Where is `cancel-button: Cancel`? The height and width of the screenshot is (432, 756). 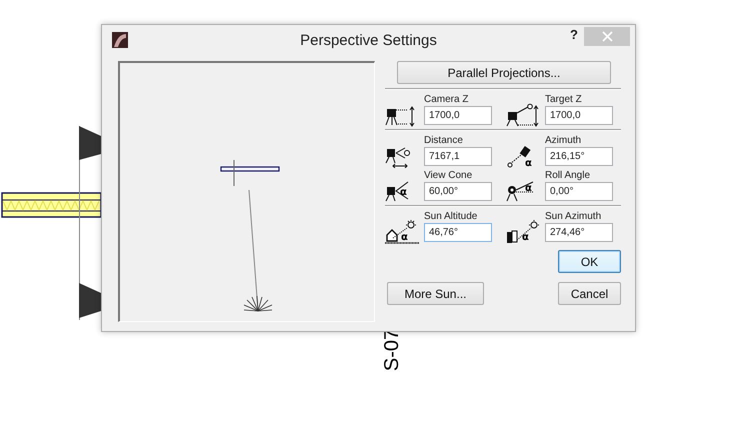 cancel-button: Cancel is located at coordinates (589, 293).